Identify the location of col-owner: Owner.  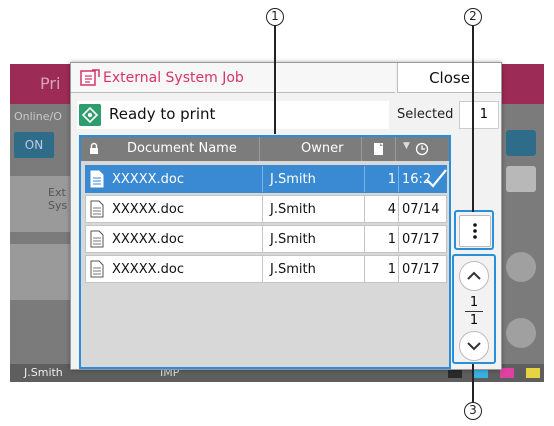
(322, 148).